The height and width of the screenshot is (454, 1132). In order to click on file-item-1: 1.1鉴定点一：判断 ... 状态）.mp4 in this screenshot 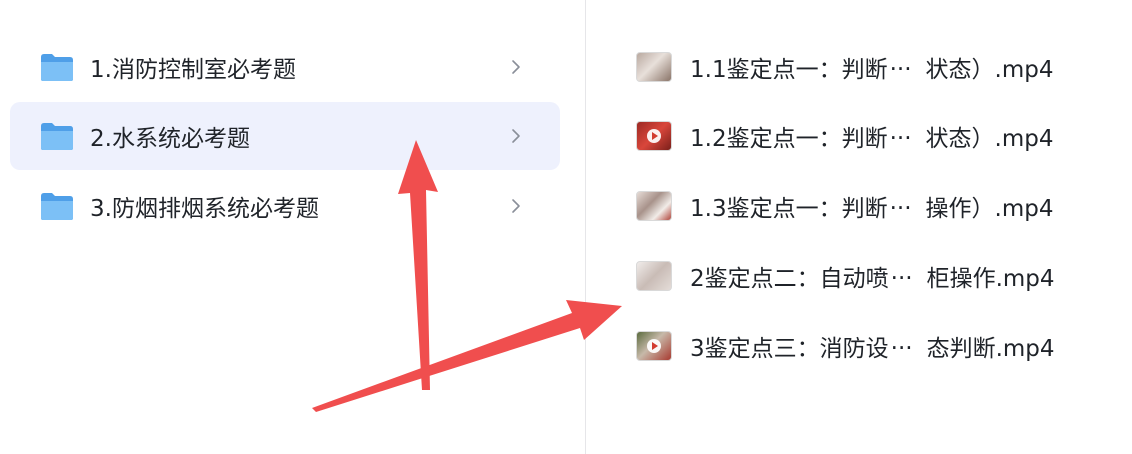, I will do `click(876, 67)`.